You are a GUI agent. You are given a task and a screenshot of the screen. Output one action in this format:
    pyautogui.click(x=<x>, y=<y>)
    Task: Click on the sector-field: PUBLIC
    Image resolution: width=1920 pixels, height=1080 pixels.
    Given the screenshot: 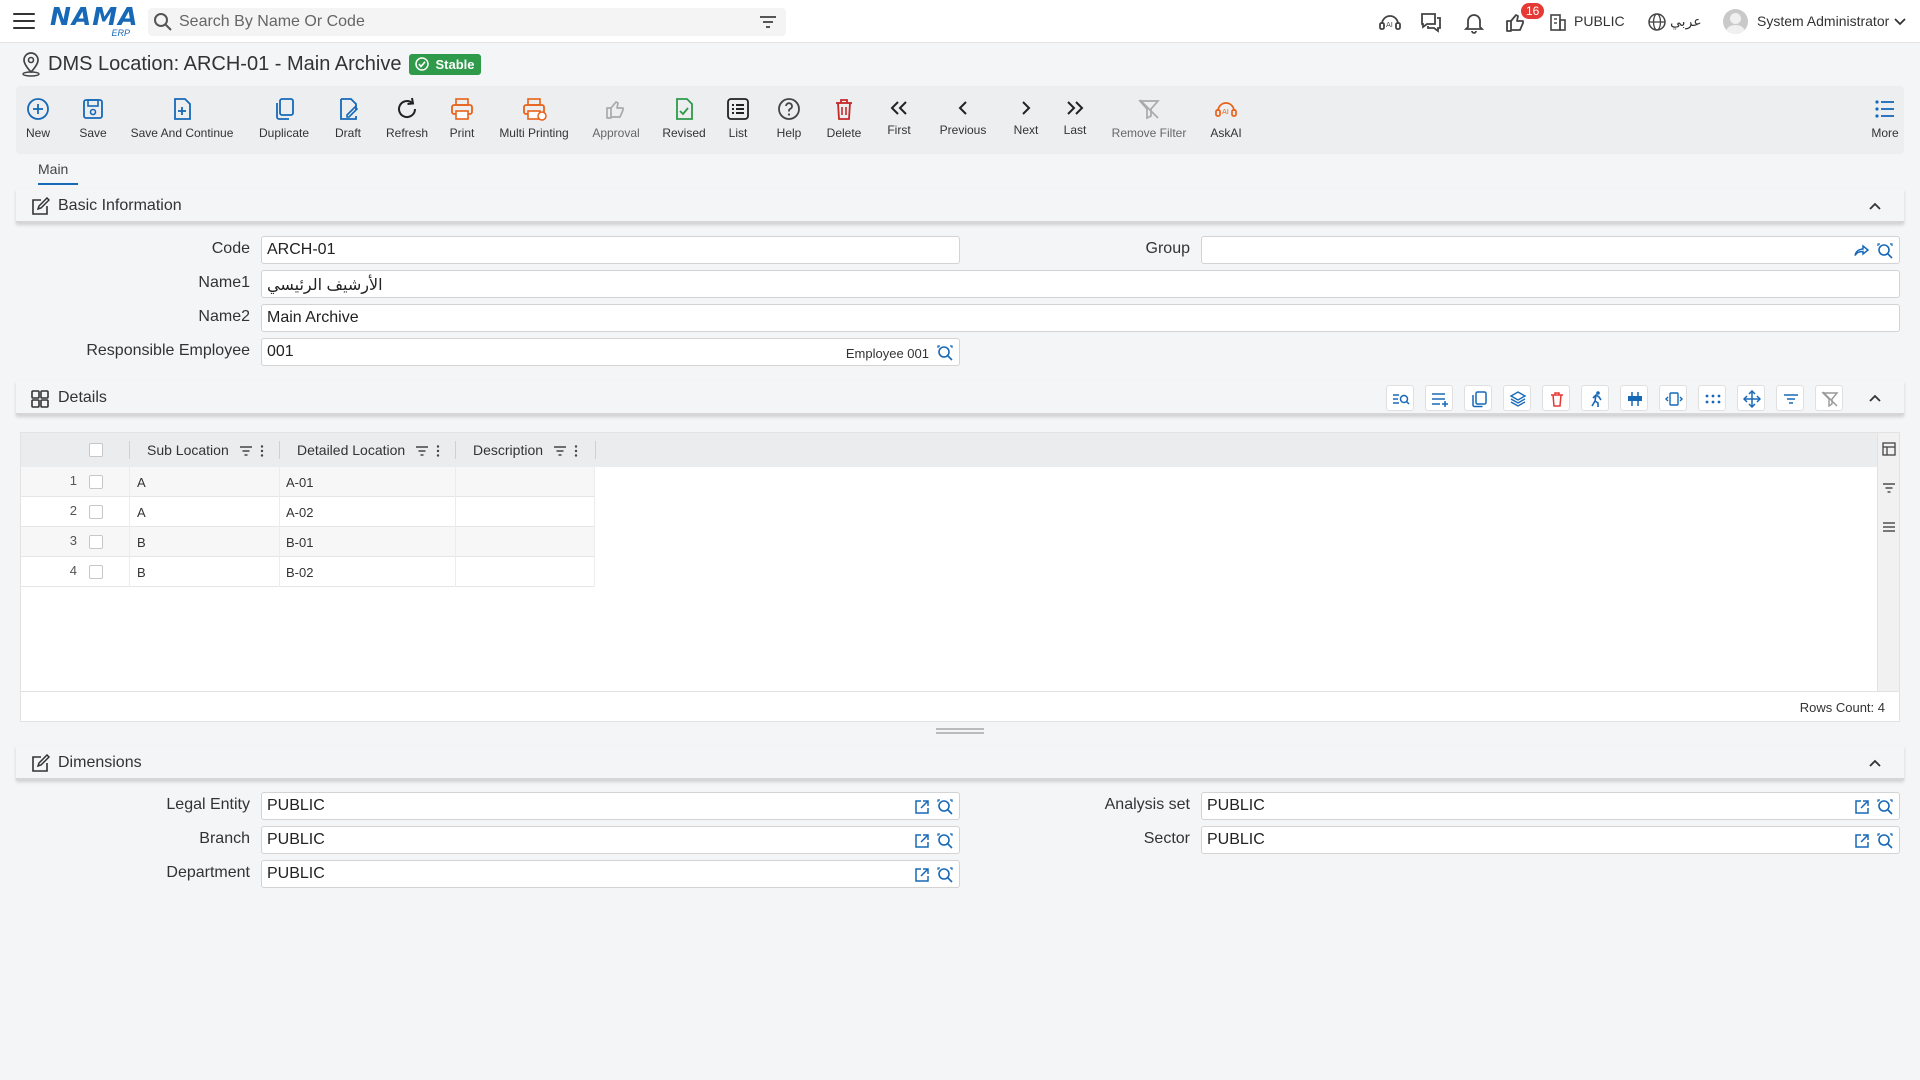 What is the action you would take?
    pyautogui.click(x=1550, y=840)
    